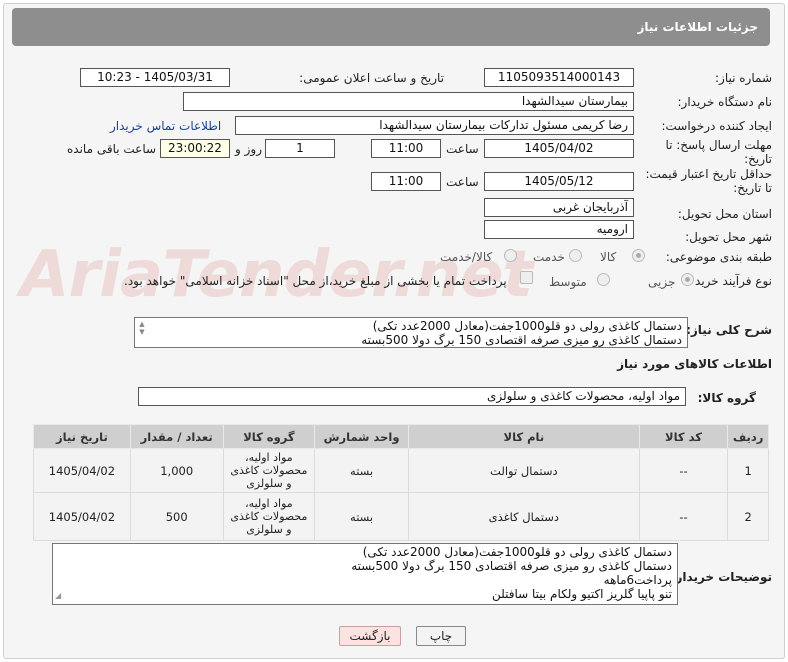  What do you see at coordinates (300, 148) in the screenshot?
I see `days-field: 1` at bounding box center [300, 148].